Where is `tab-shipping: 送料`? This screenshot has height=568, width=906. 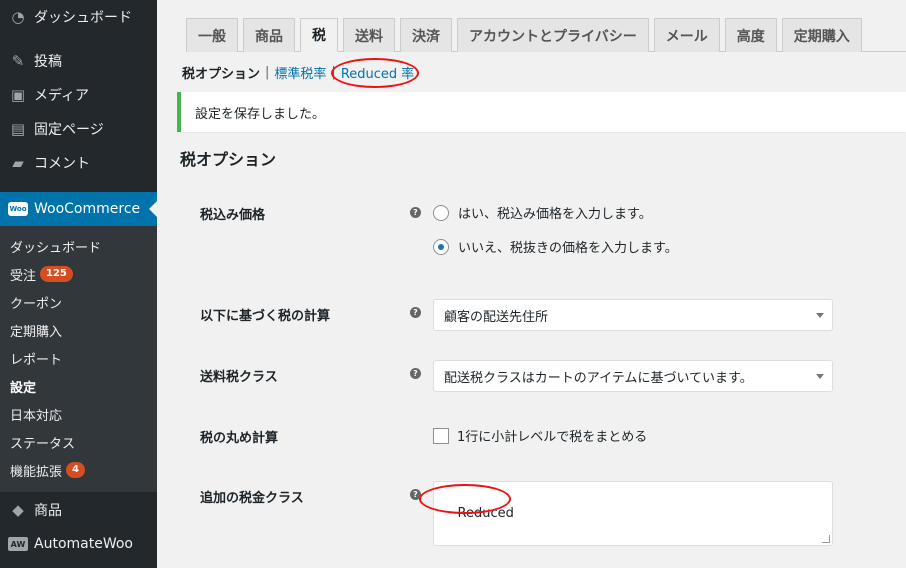 tab-shipping: 送料 is located at coordinates (369, 35).